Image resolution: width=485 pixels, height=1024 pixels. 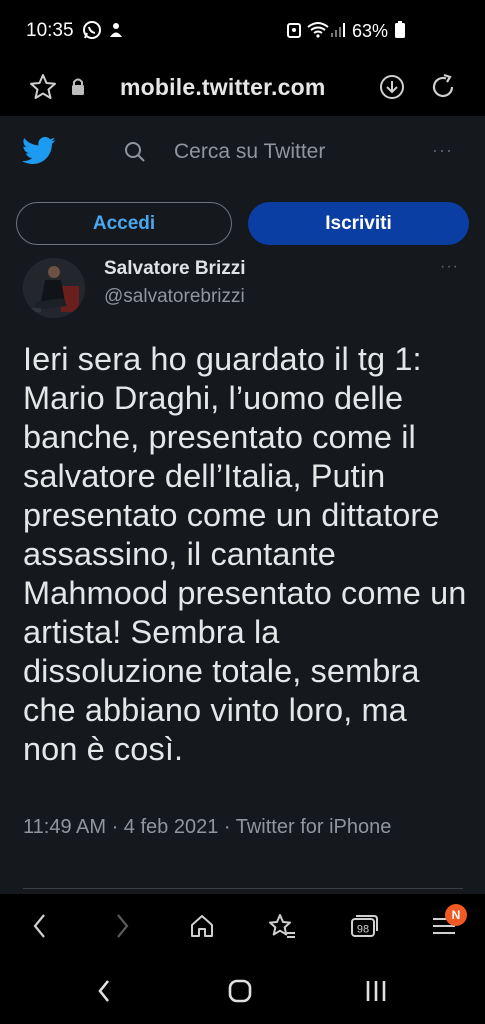 I want to click on search-box, so click(x=230, y=151).